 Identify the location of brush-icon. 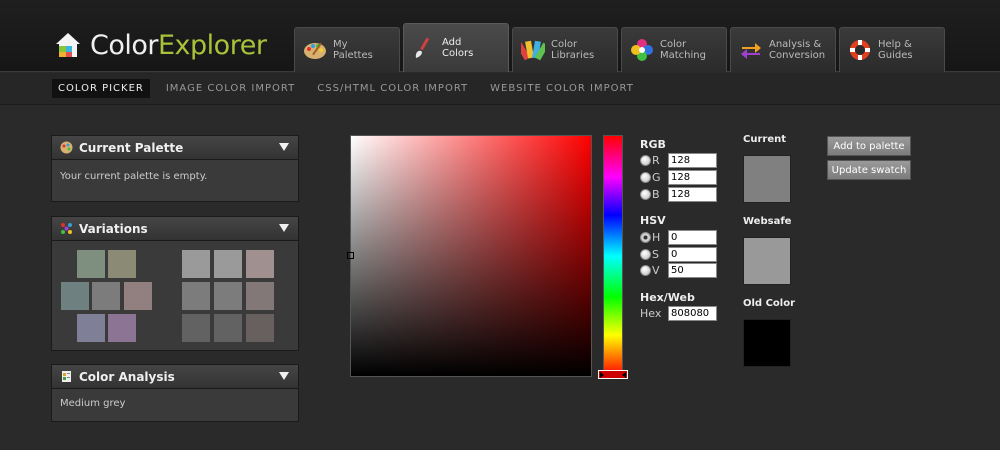
(422, 47).